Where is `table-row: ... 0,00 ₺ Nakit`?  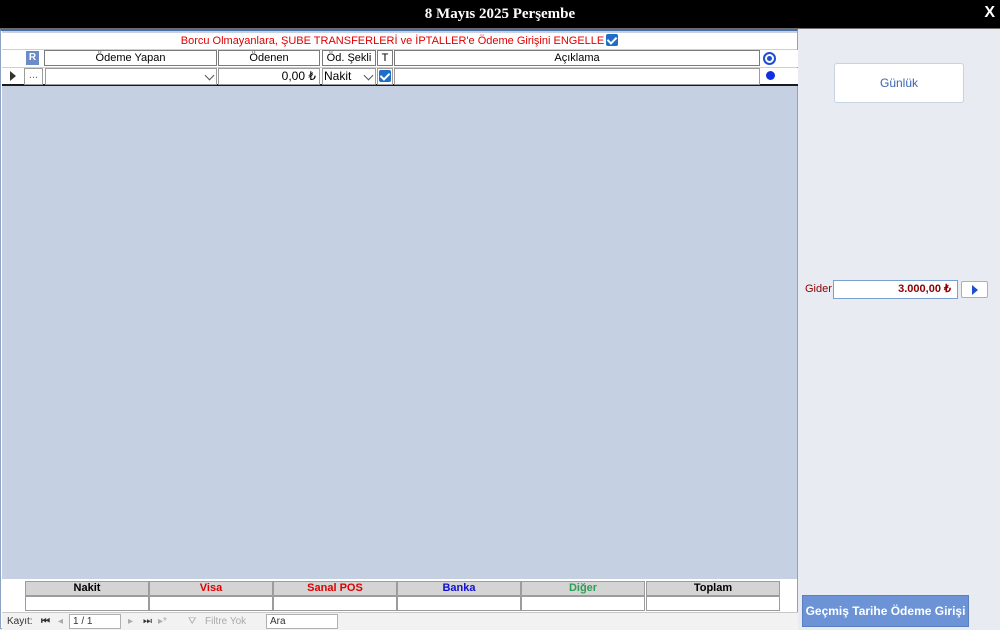
table-row: ... 0,00 ₺ Nakit is located at coordinates (400, 77).